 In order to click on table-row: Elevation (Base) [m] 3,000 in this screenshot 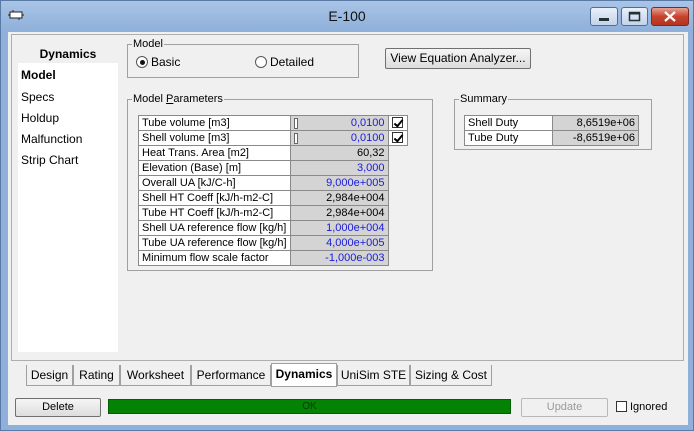, I will do `click(273, 168)`.